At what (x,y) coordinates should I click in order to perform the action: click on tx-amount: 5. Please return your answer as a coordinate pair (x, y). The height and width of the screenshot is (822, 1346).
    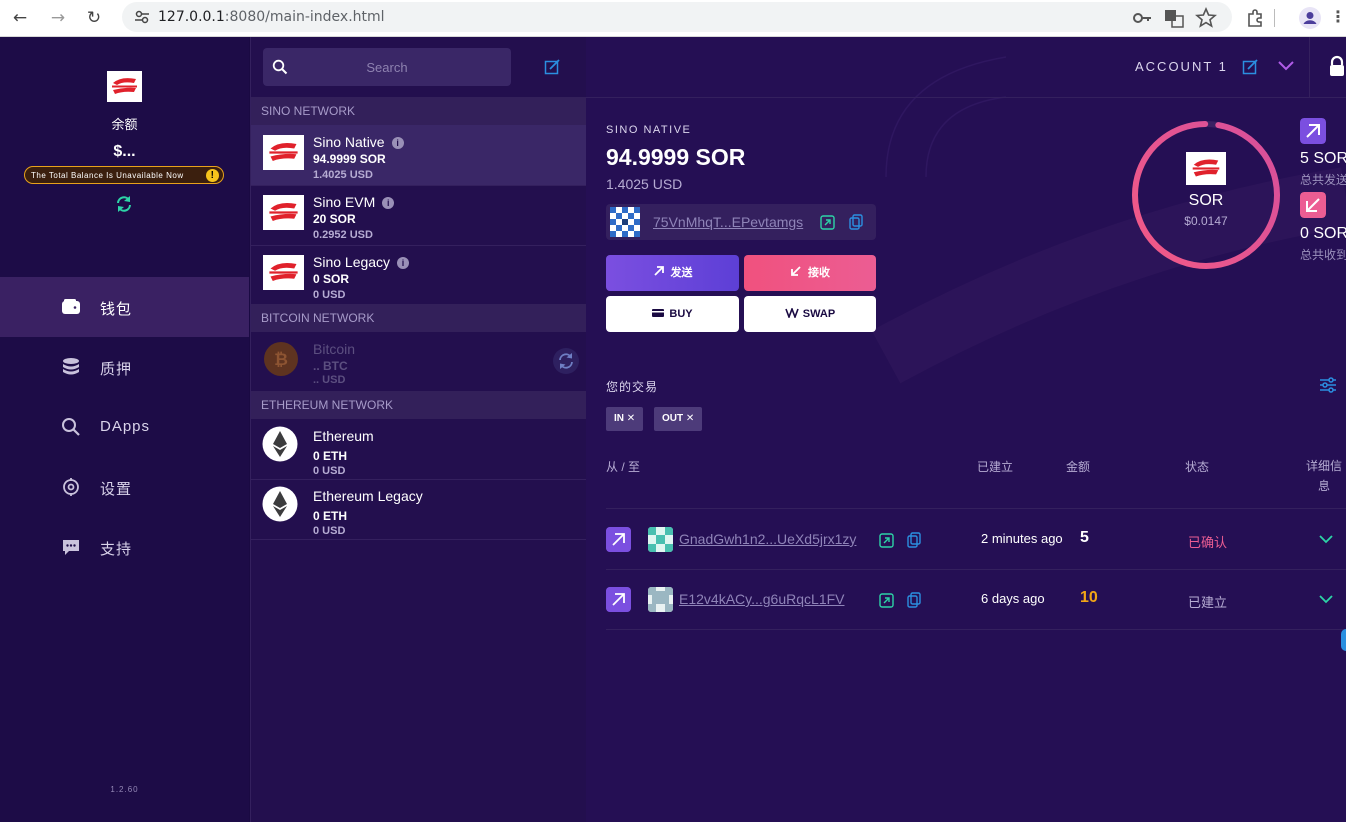
    Looking at the image, I should click on (1084, 537).